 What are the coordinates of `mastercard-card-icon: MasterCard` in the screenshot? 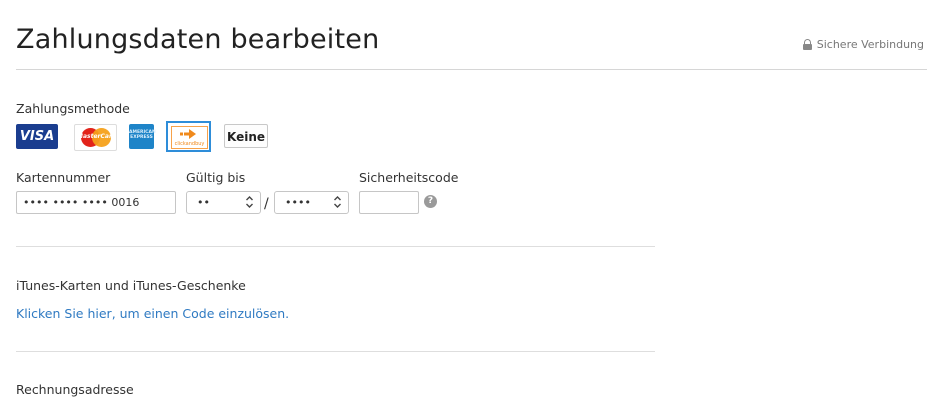 It's located at (95, 137).